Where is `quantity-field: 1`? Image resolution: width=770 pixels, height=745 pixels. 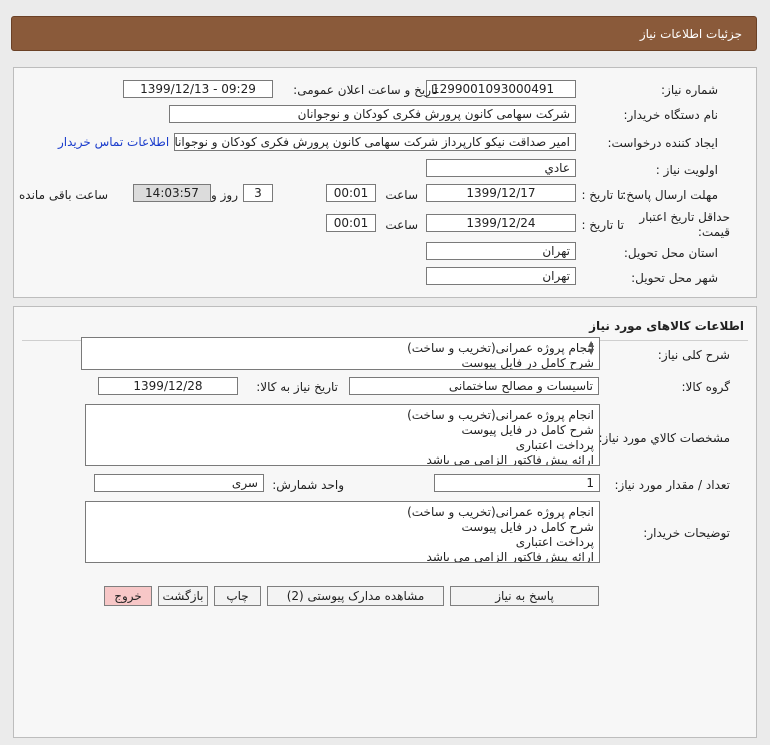 quantity-field: 1 is located at coordinates (517, 483).